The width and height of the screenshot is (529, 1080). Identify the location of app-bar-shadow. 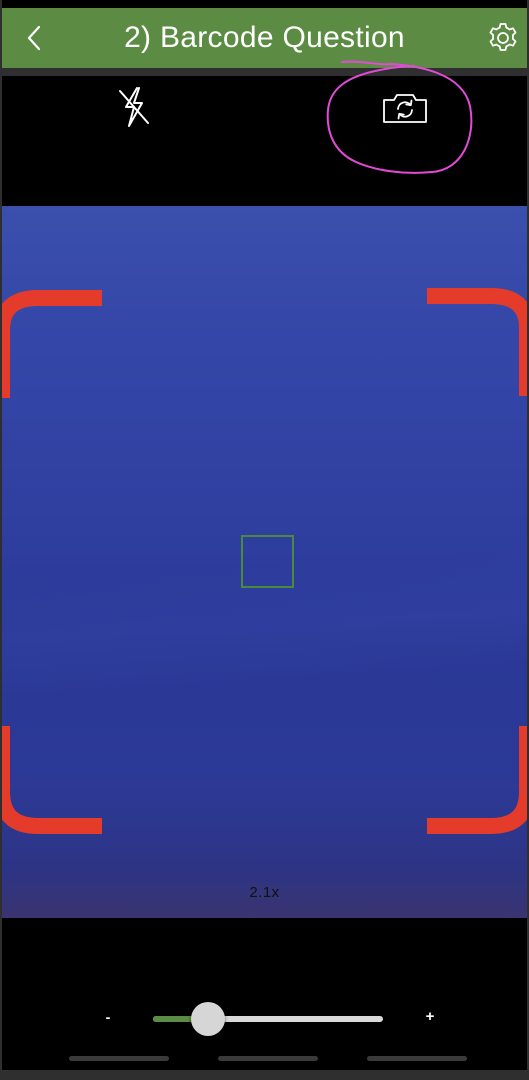
(264, 72).